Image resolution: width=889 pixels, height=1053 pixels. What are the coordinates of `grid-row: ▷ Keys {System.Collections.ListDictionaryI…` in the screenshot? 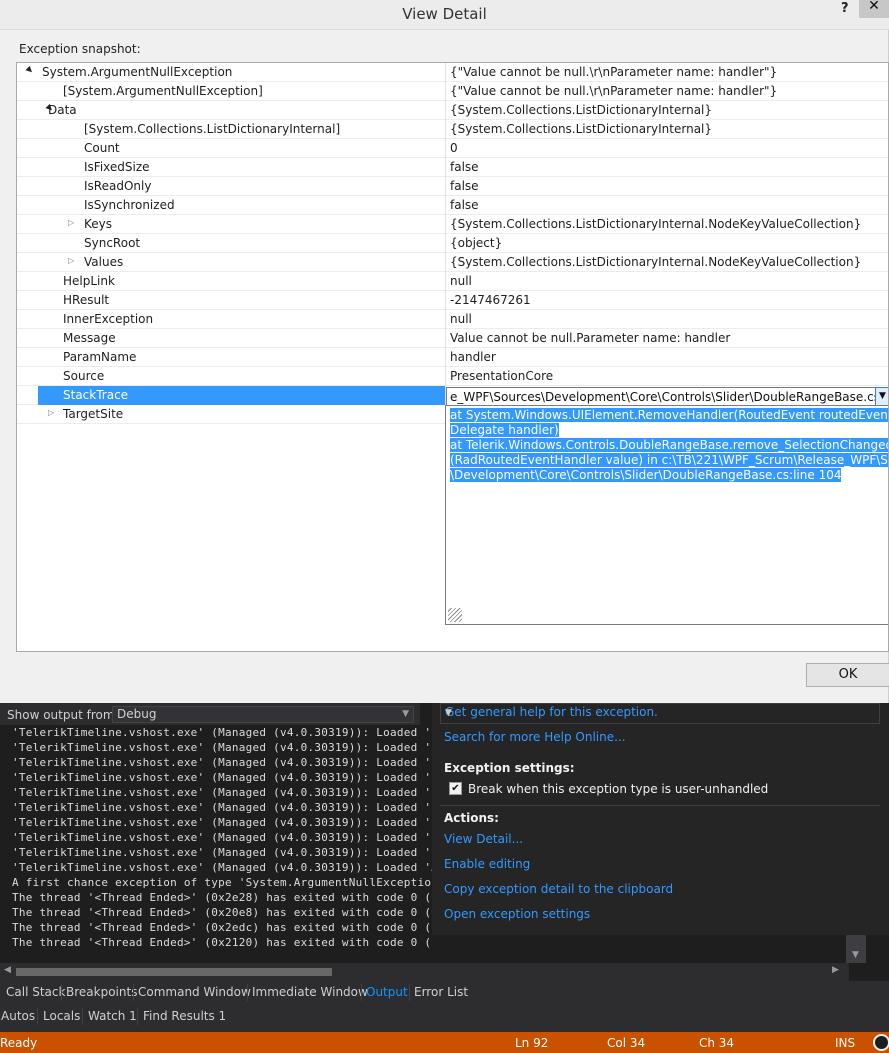 It's located at (452, 224).